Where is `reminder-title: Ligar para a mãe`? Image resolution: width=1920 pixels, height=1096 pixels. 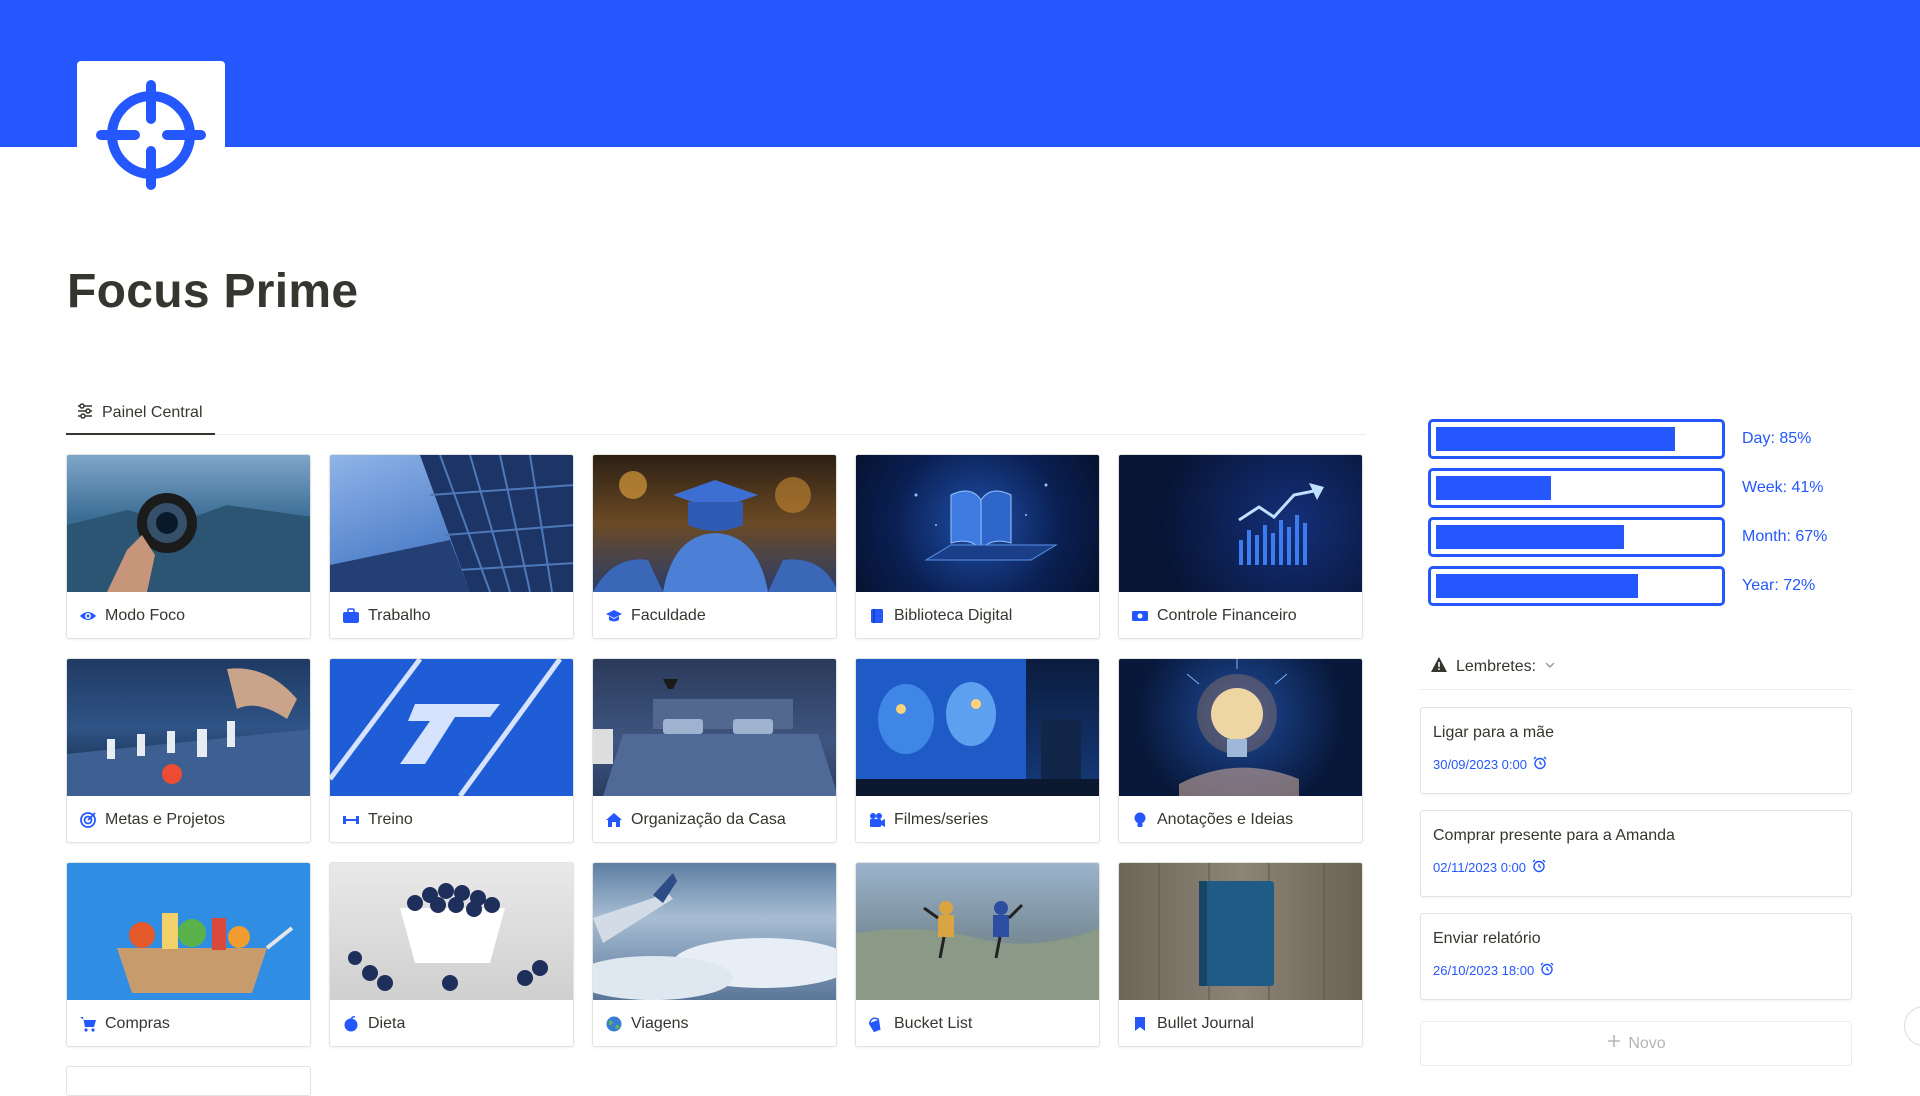
reminder-title: Ligar para a mãe is located at coordinates (1493, 732).